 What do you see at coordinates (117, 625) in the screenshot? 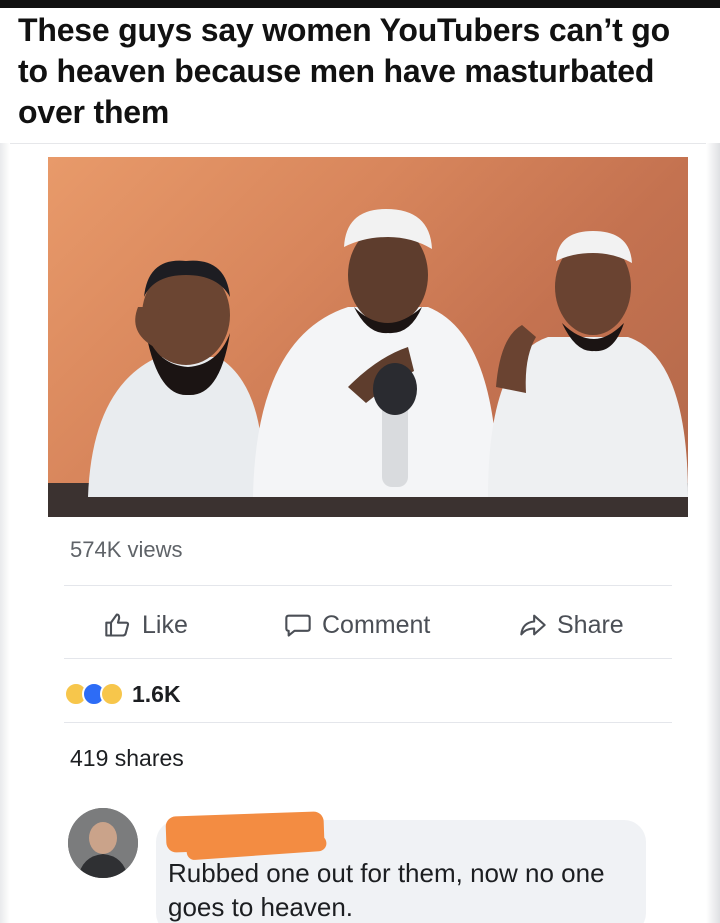
I see `thumbs-up-icon` at bounding box center [117, 625].